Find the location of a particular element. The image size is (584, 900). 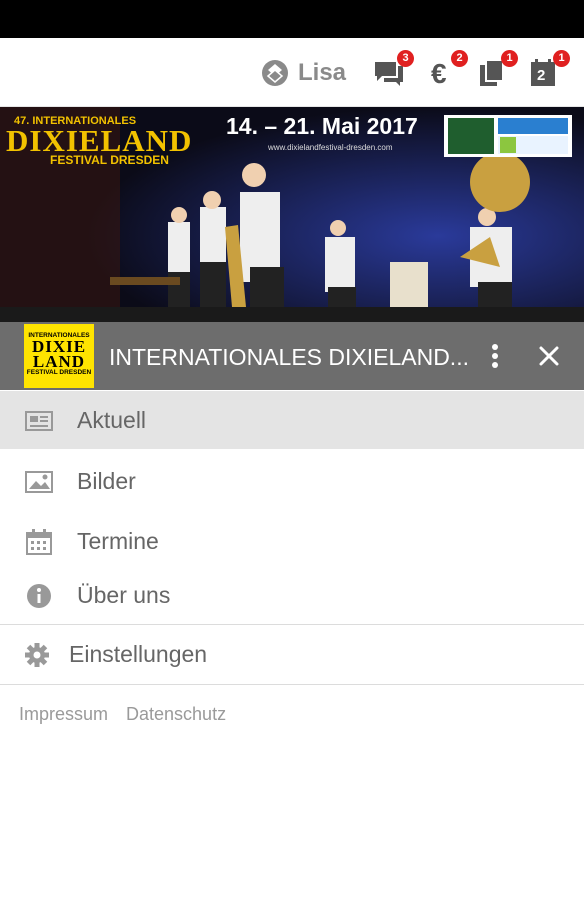

close-button is located at coordinates (549, 356).